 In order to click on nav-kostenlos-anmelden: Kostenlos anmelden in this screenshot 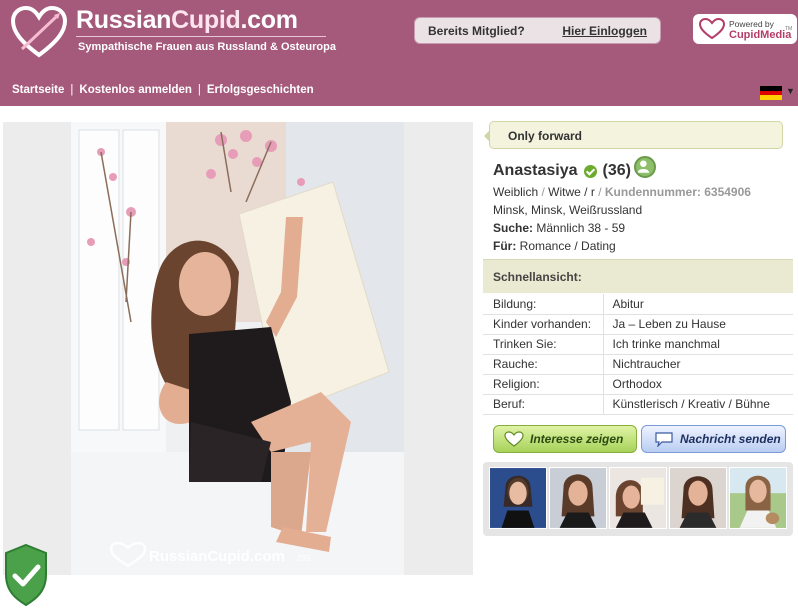, I will do `click(135, 90)`.